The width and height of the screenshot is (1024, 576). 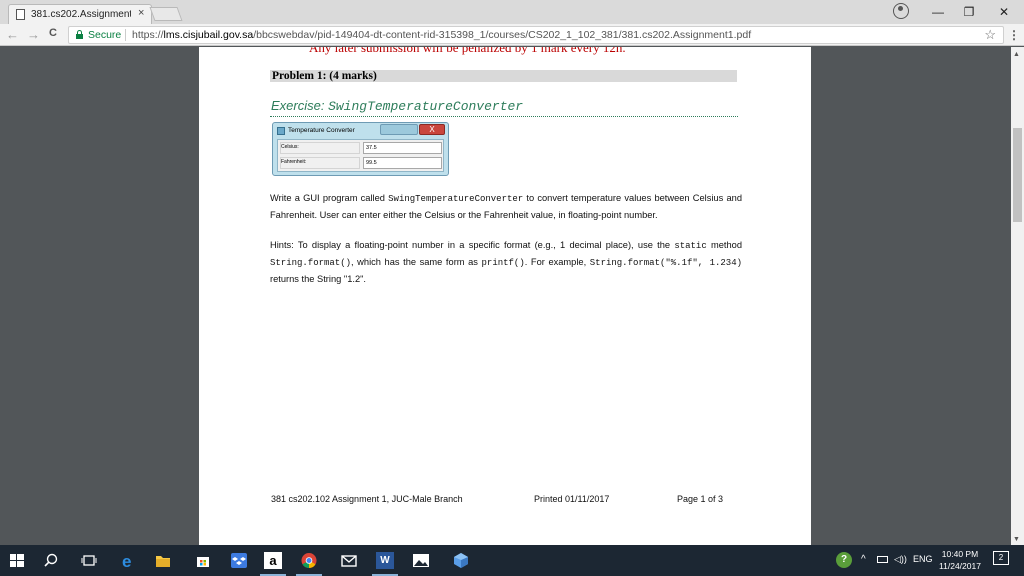 I want to click on volume-icon: ◁)), so click(x=900, y=559).